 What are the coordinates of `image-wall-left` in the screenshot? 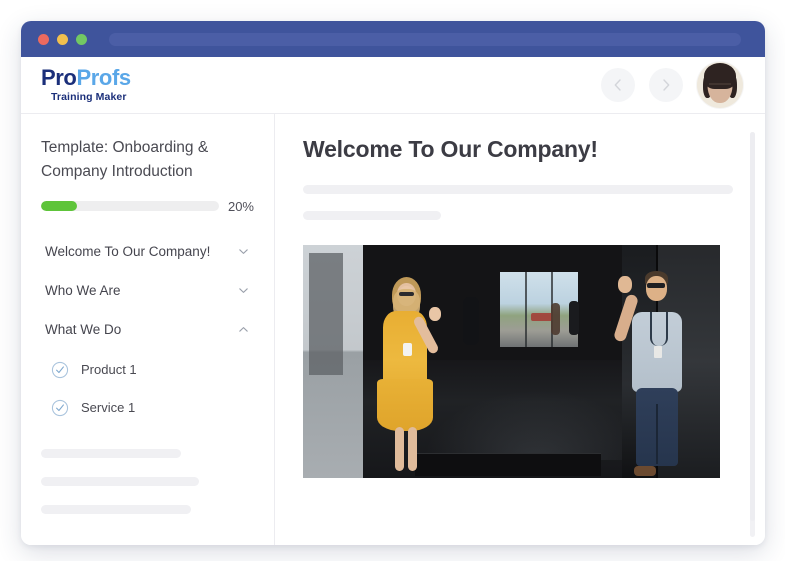 It's located at (333, 361).